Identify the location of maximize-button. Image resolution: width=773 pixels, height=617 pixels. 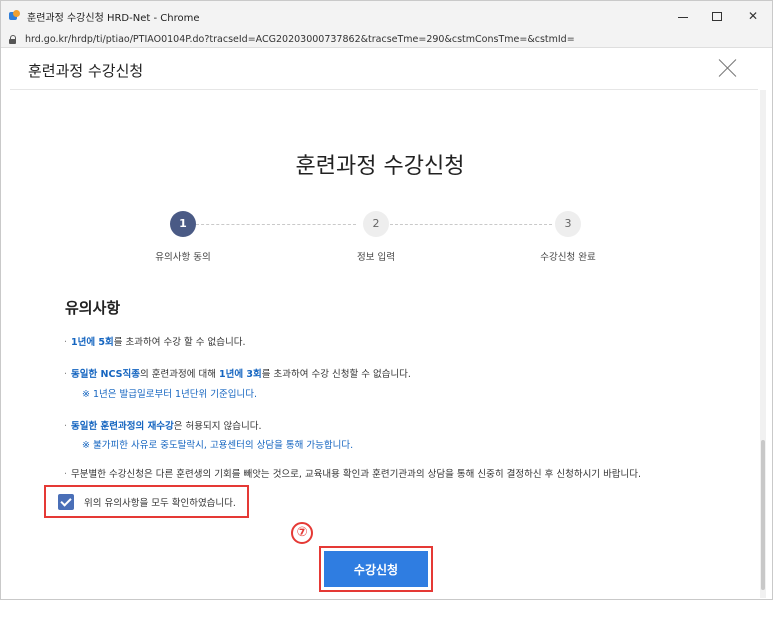
(717, 16).